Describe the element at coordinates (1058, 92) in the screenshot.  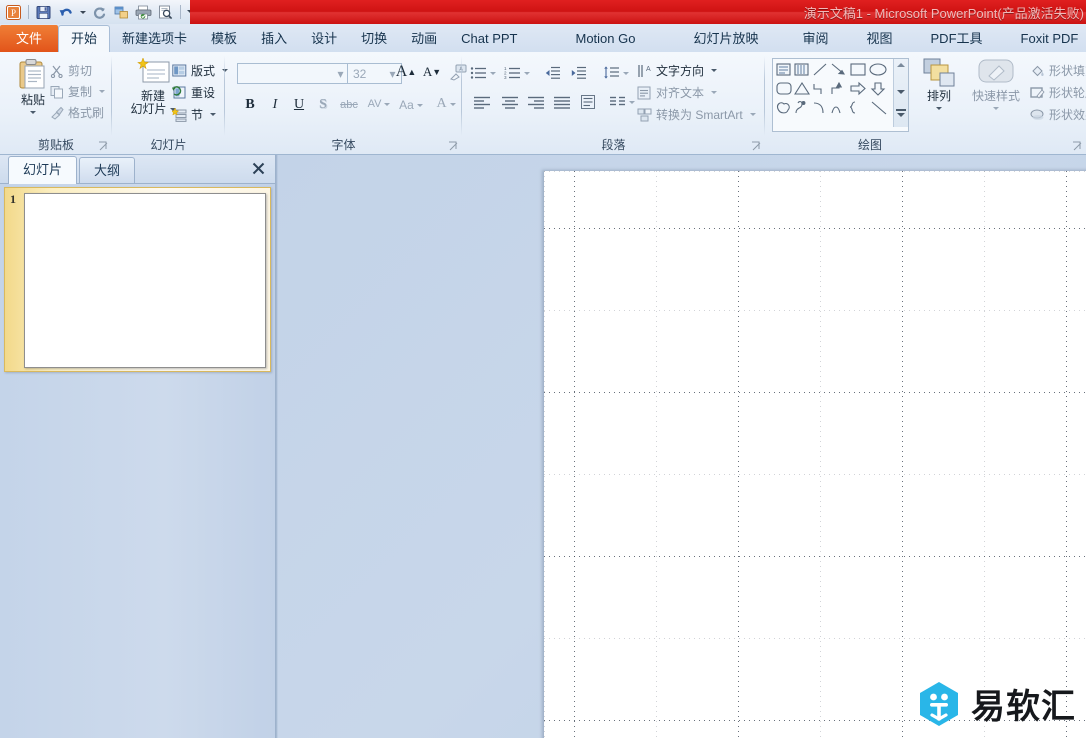
I see `shape-outline-button: 形状轮廓` at that location.